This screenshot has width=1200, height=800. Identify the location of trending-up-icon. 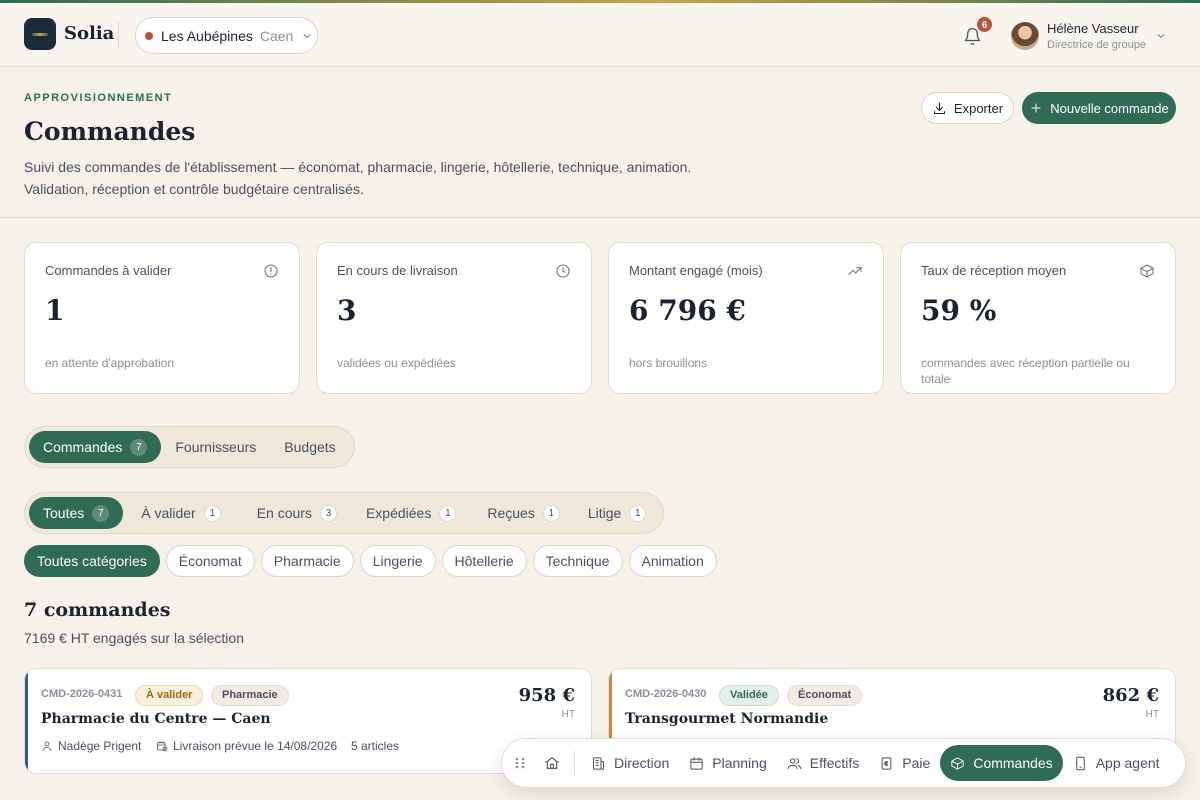
(855, 271).